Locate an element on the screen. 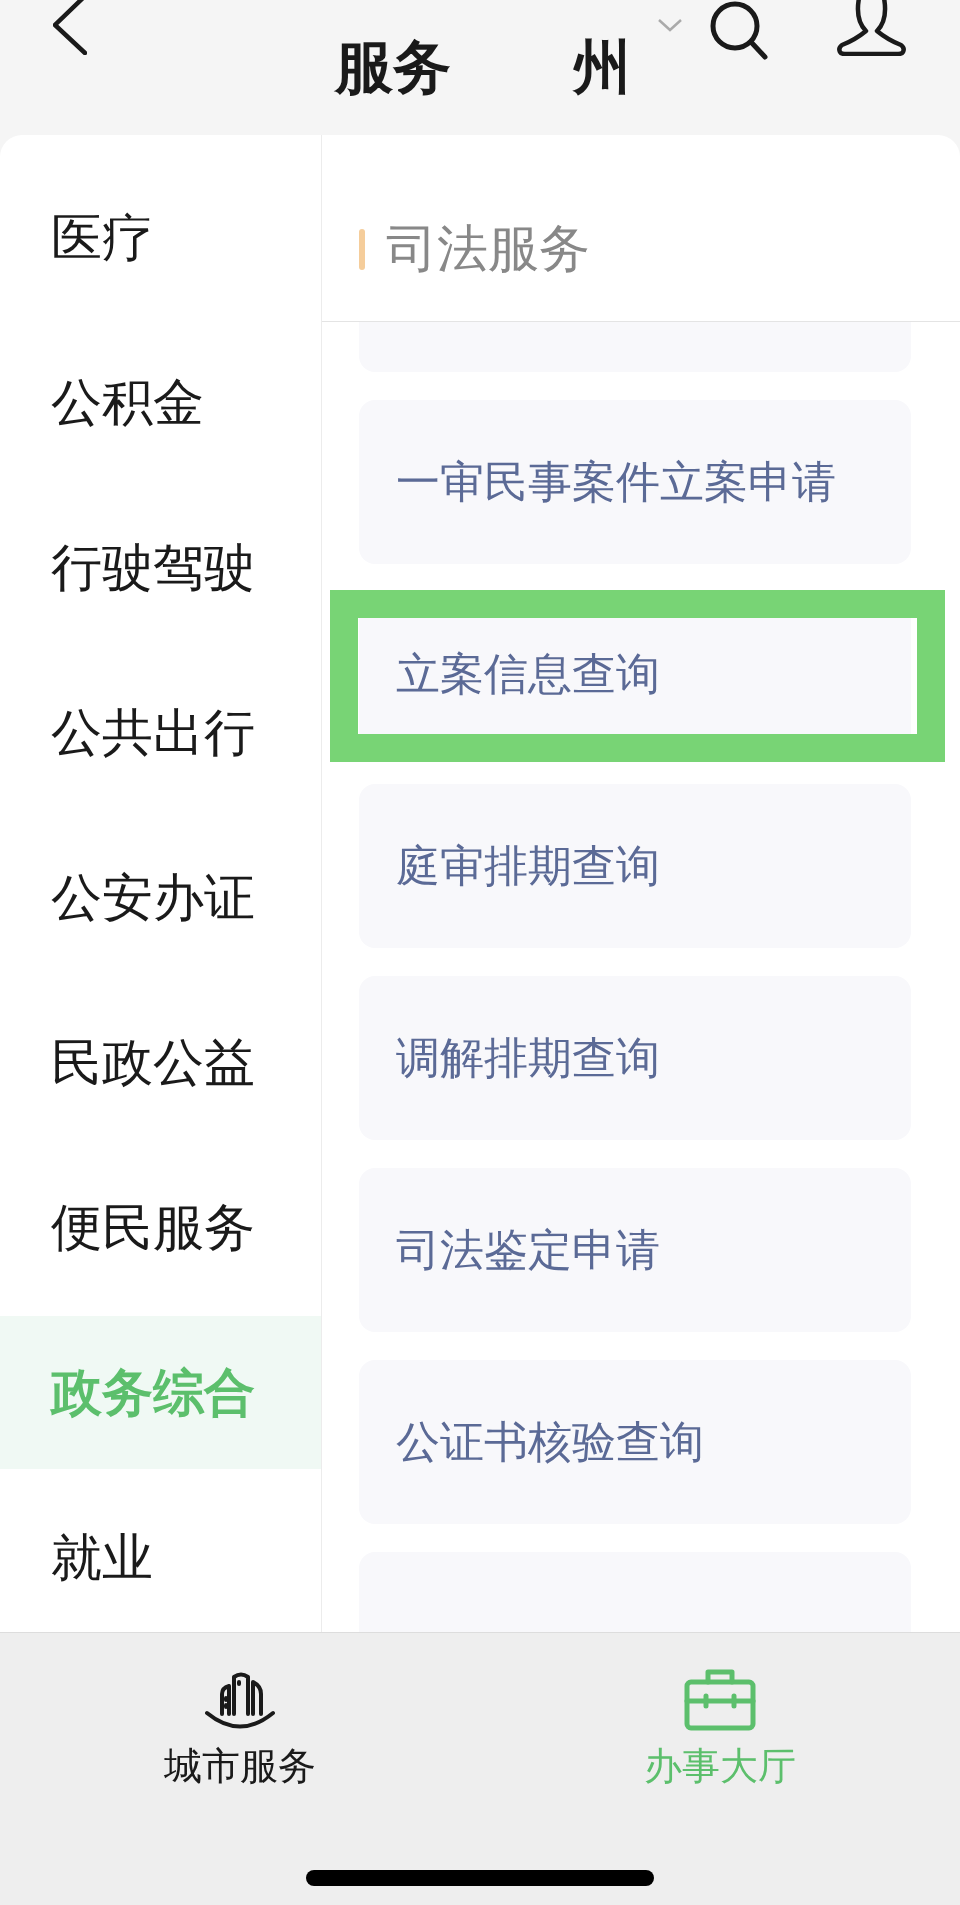 The image size is (960, 1905). sidebar-item: 就业 is located at coordinates (160, 1556).